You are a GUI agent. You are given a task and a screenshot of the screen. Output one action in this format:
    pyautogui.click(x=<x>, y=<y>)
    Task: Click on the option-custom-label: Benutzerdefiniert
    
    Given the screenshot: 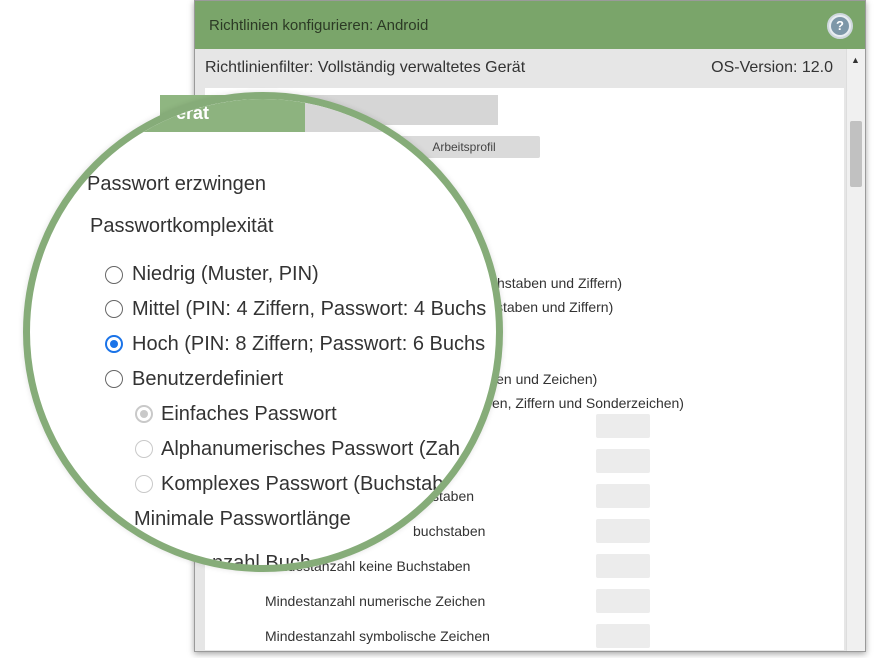 What is the action you would take?
    pyautogui.click(x=208, y=379)
    